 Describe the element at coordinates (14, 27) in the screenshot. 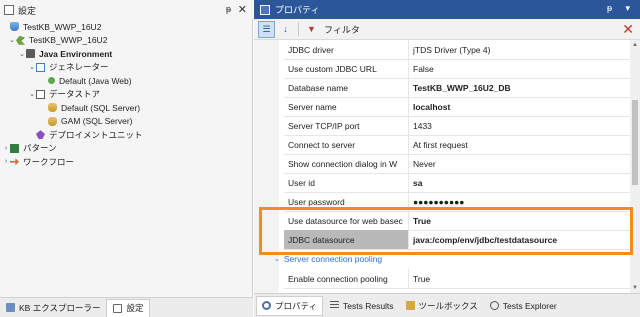

I see `db-icon` at that location.